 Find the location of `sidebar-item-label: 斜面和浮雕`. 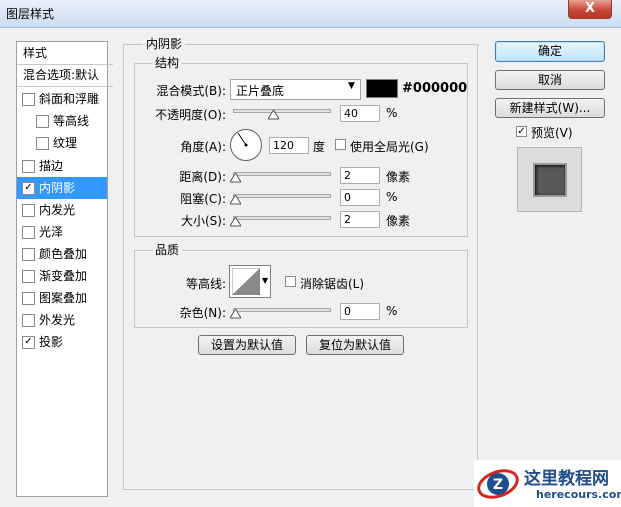

sidebar-item-label: 斜面和浮雕 is located at coordinates (69, 99).